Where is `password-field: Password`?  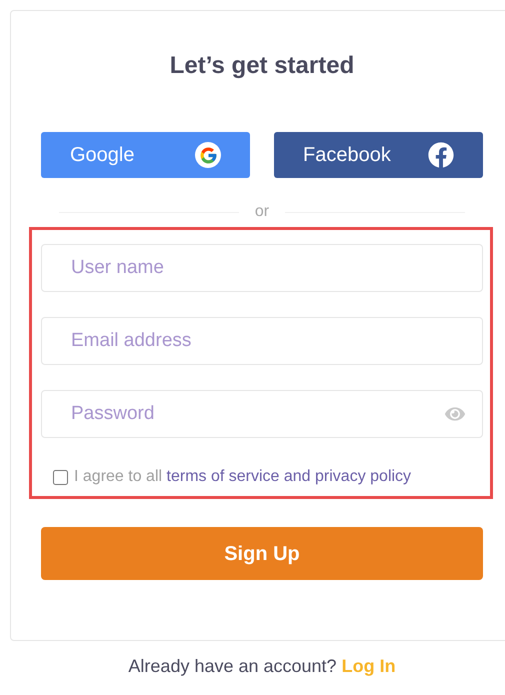
password-field: Password is located at coordinates (262, 414).